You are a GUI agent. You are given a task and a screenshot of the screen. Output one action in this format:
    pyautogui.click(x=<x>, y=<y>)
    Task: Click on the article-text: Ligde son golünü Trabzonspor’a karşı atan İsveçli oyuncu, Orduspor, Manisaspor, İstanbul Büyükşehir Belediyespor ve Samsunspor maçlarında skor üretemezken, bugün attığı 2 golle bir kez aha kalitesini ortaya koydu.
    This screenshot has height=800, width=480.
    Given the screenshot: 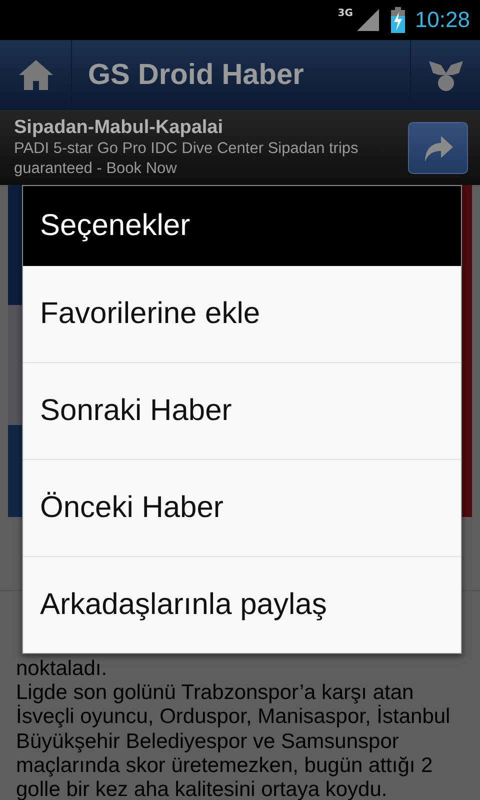 What is the action you would take?
    pyautogui.click(x=234, y=740)
    